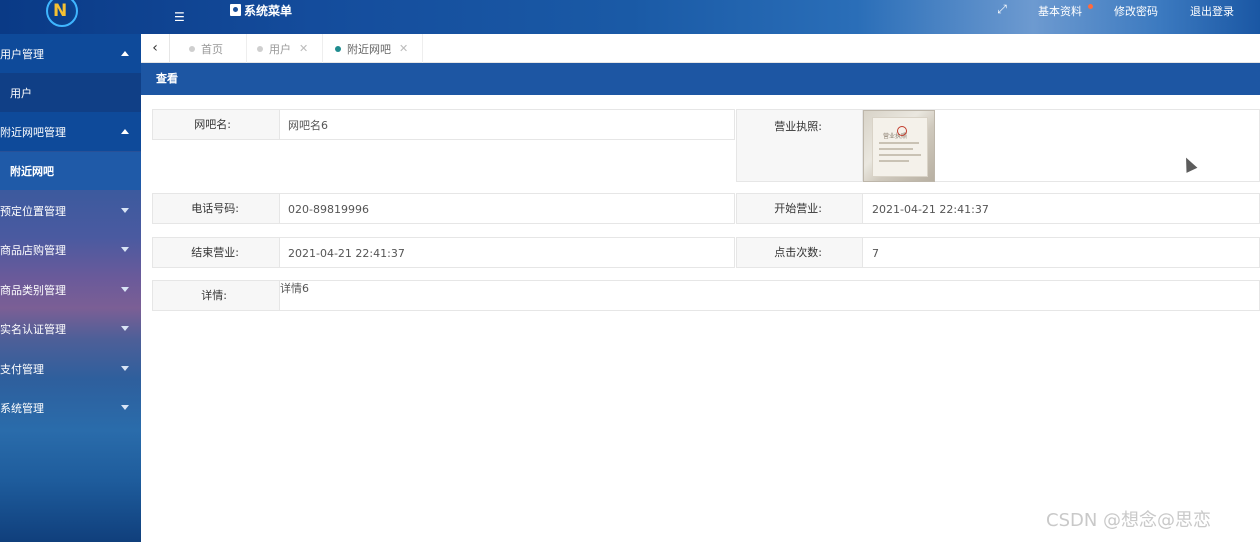 The height and width of the screenshot is (542, 1260). Describe the element at coordinates (32, 171) in the screenshot. I see `sidebar-item-label: 附近网吧` at that location.